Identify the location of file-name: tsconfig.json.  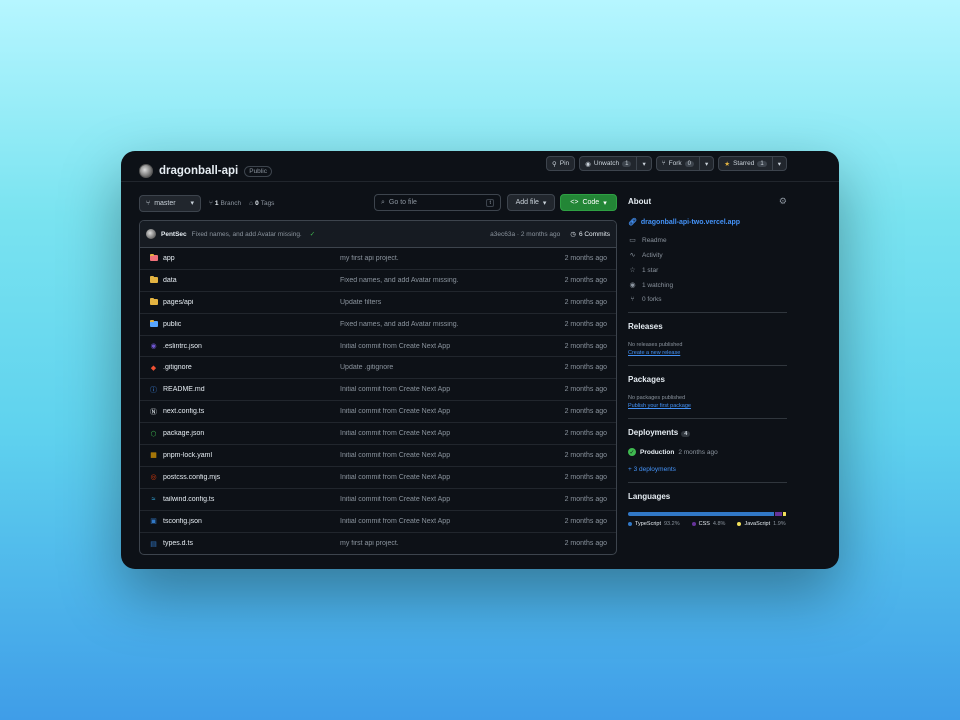
(251, 521).